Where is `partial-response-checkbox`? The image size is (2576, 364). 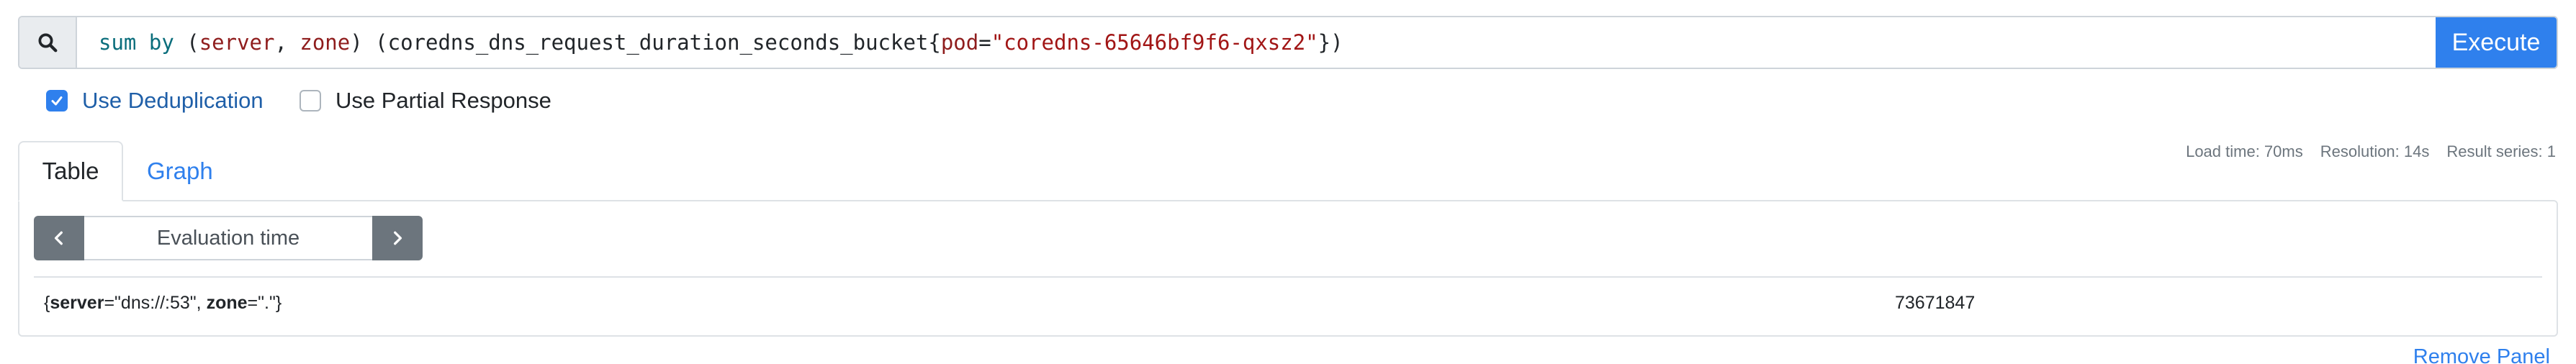
partial-response-checkbox is located at coordinates (310, 101).